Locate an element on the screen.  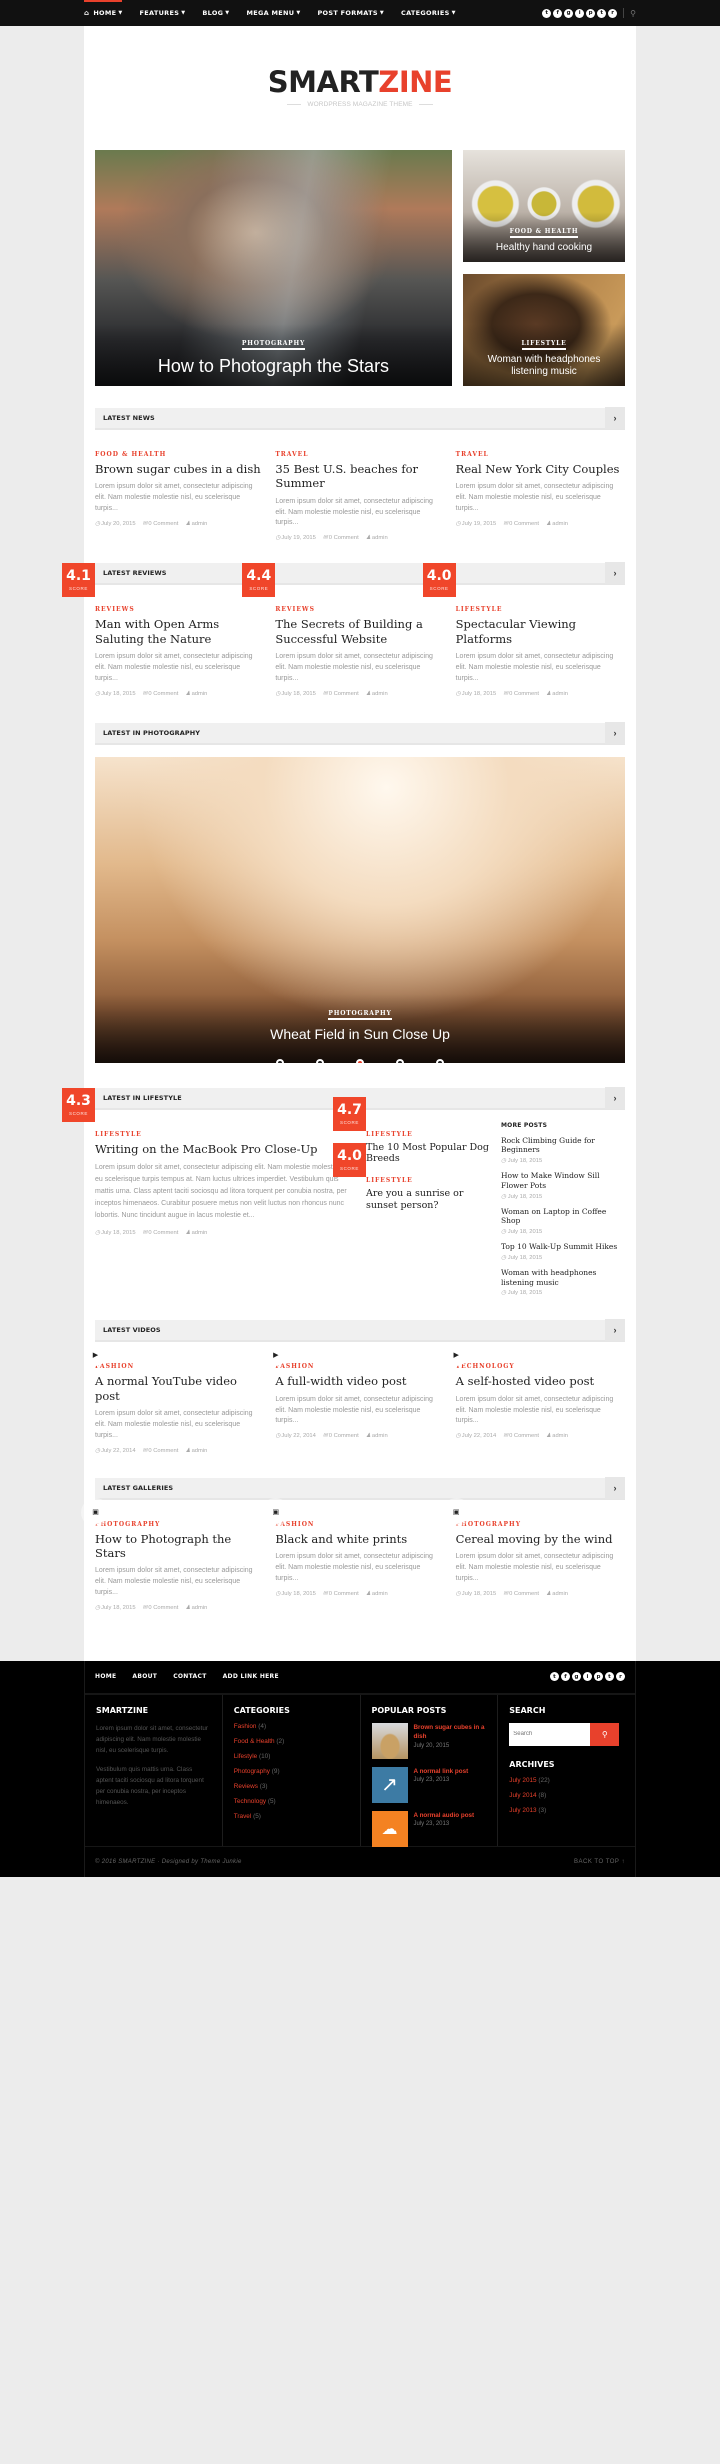
soundcloud-icon: ☁ is located at coordinates (389, 1828).